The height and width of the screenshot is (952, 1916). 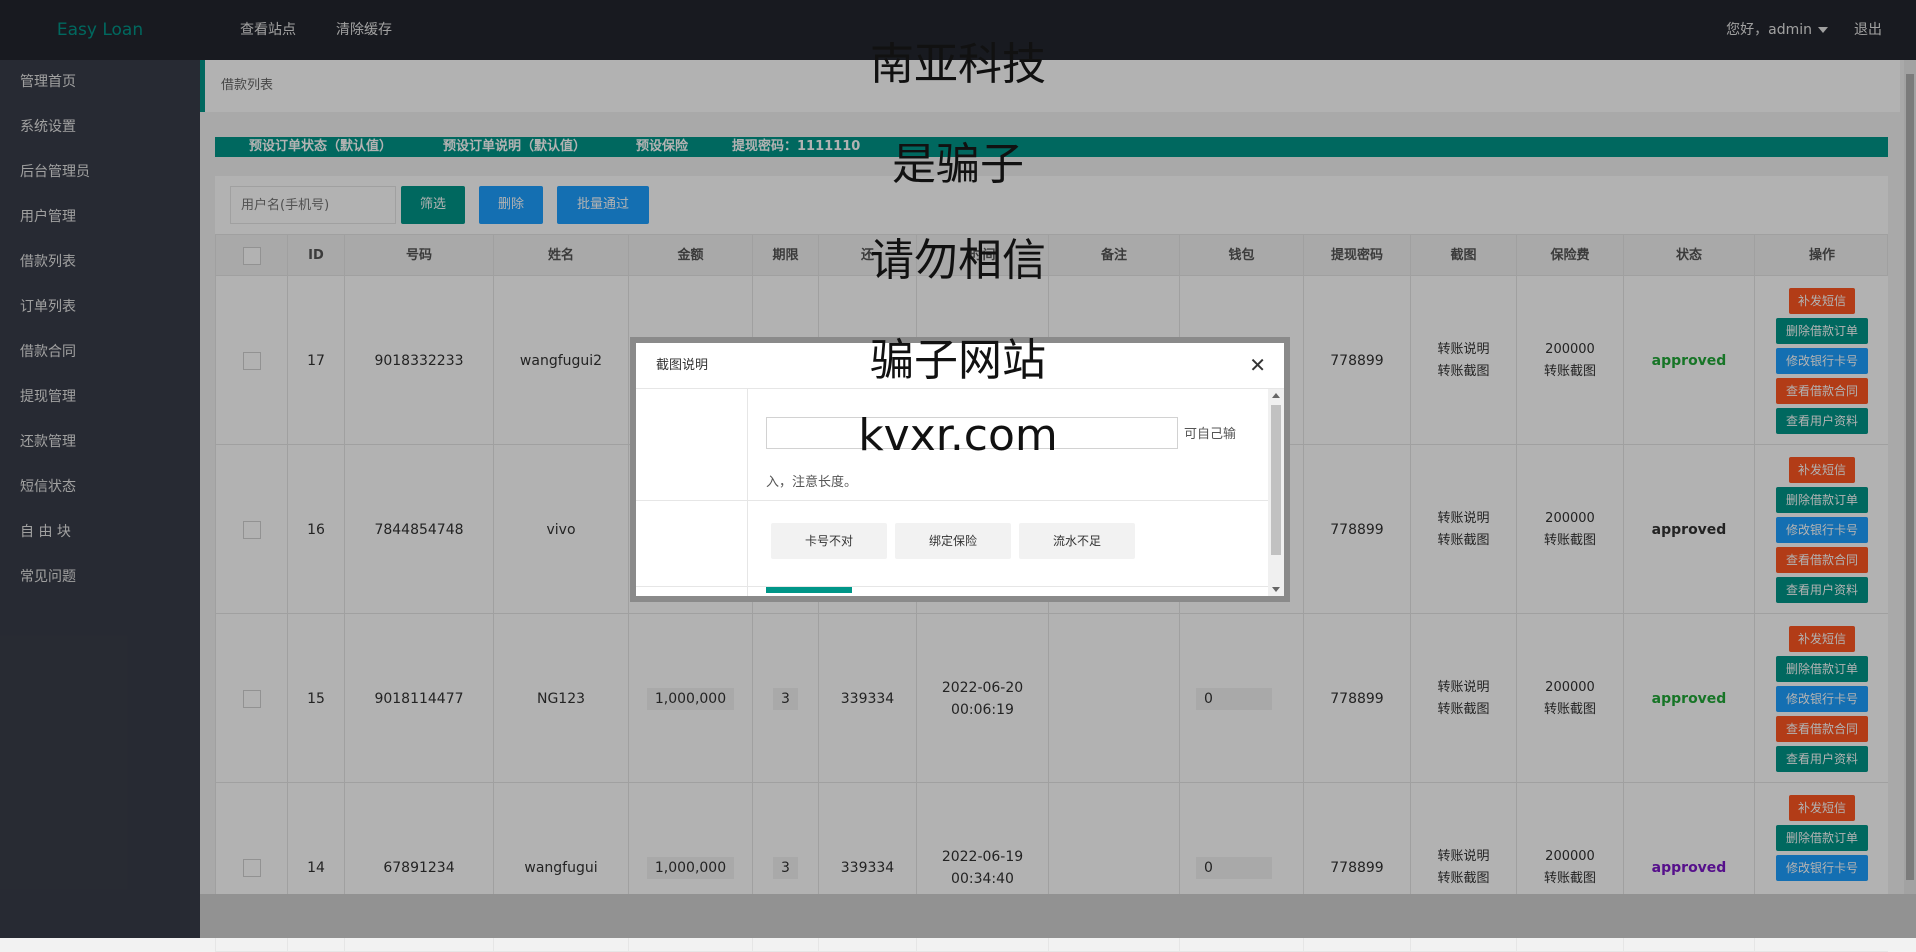 I want to click on watermark-line-3: 请勿相信, so click(x=958, y=260).